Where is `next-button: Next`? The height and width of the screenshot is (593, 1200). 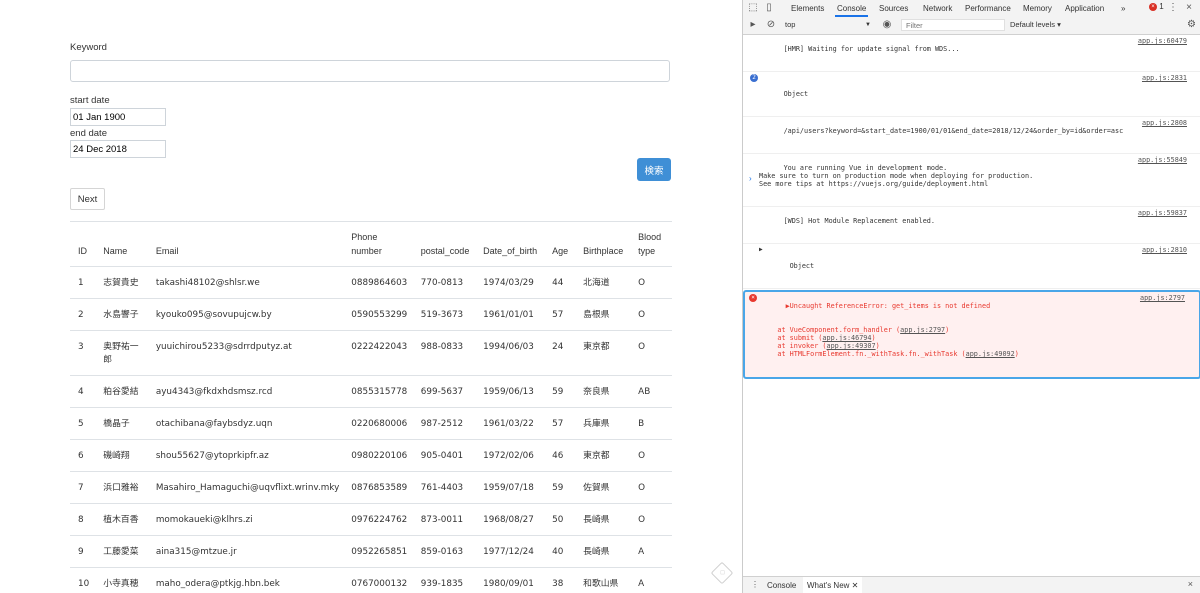 next-button: Next is located at coordinates (87, 199).